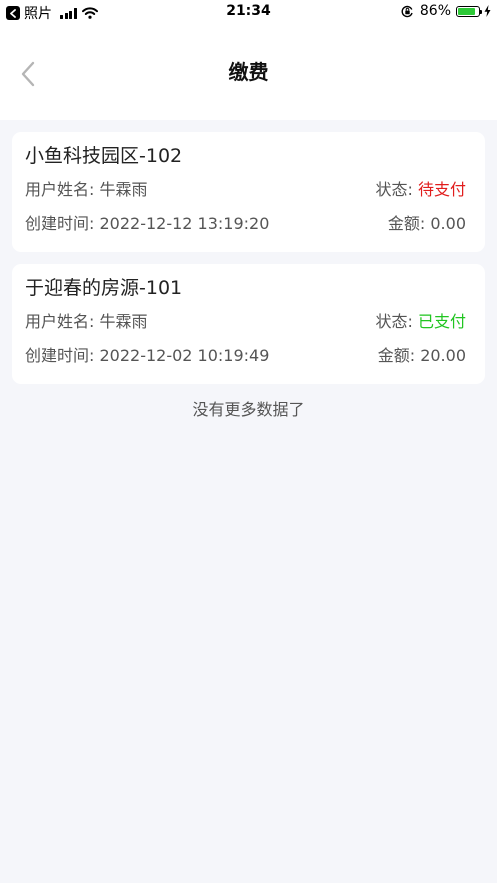 This screenshot has height=883, width=497. I want to click on battery-fill, so click(467, 11).